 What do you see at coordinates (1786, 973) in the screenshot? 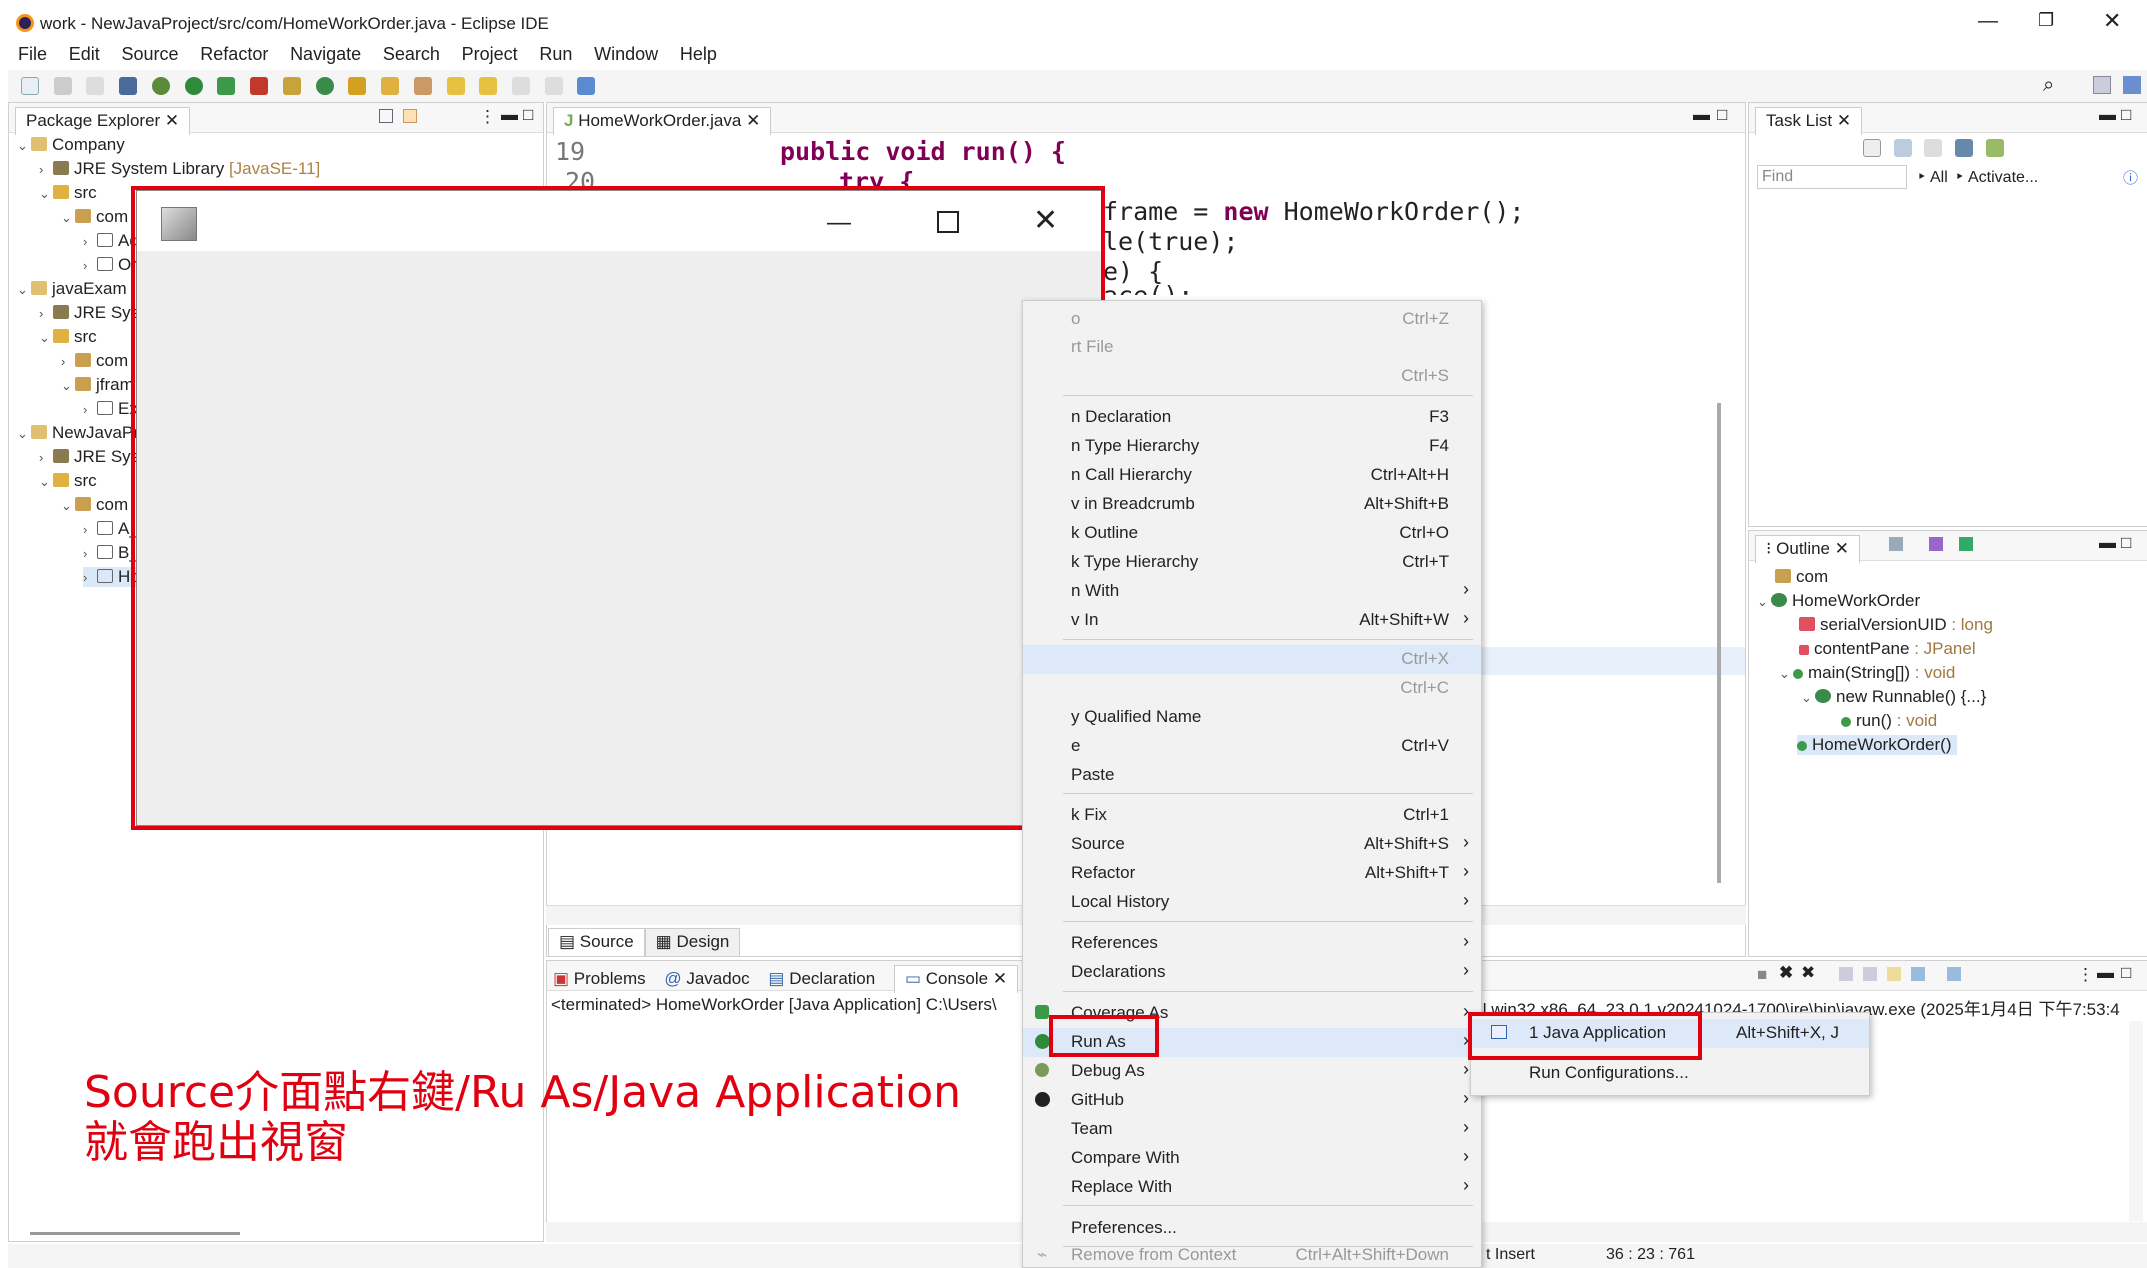
I see `remove-launch-icon: ✖` at bounding box center [1786, 973].